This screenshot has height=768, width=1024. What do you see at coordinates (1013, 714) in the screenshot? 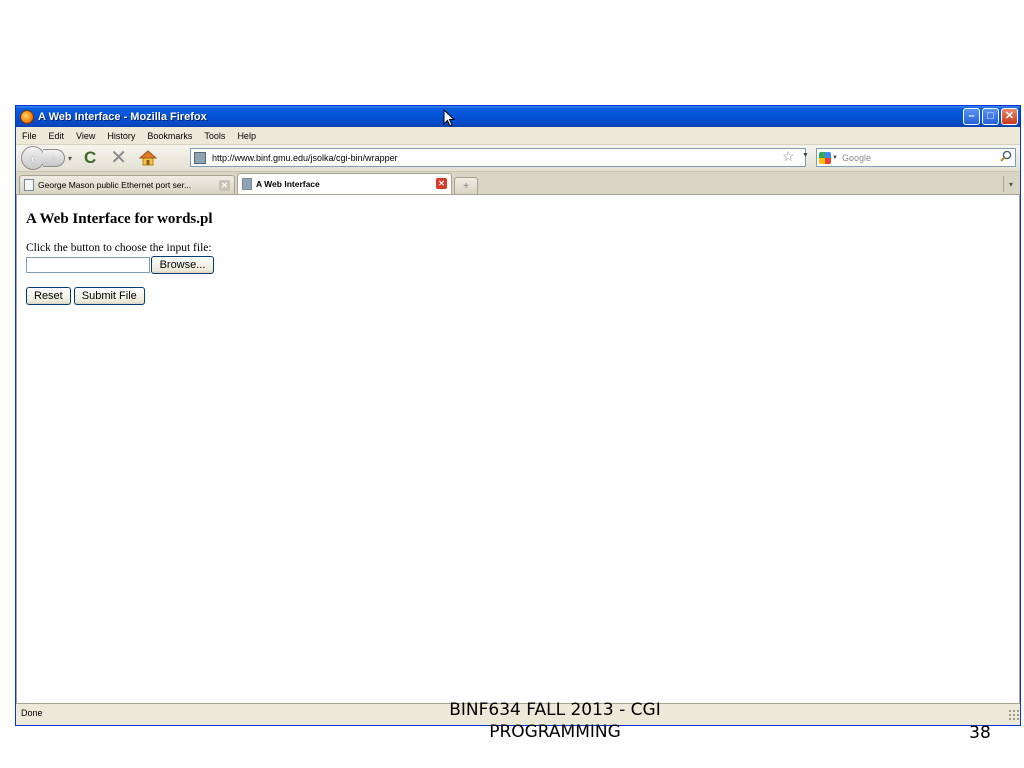
I see `resize-grip-icon` at bounding box center [1013, 714].